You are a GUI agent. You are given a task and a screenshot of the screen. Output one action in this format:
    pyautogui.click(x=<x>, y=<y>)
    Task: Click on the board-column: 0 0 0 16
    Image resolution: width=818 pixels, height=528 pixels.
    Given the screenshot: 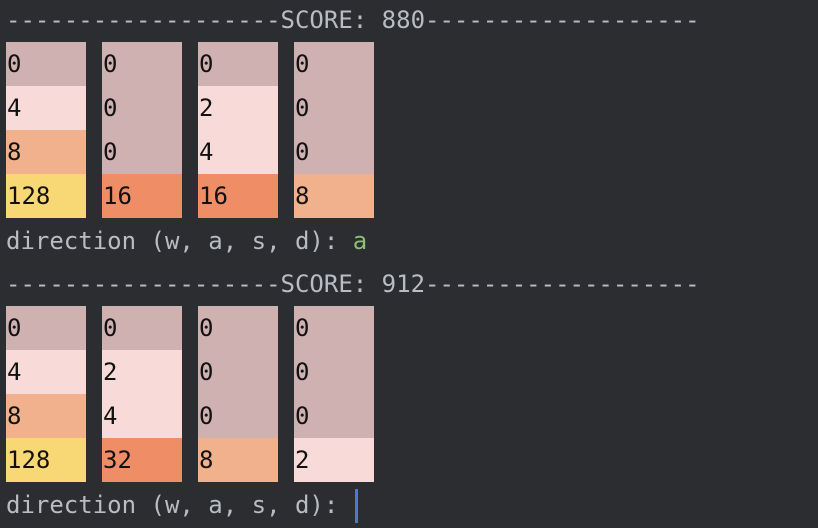 What is the action you would take?
    pyautogui.click(x=142, y=130)
    